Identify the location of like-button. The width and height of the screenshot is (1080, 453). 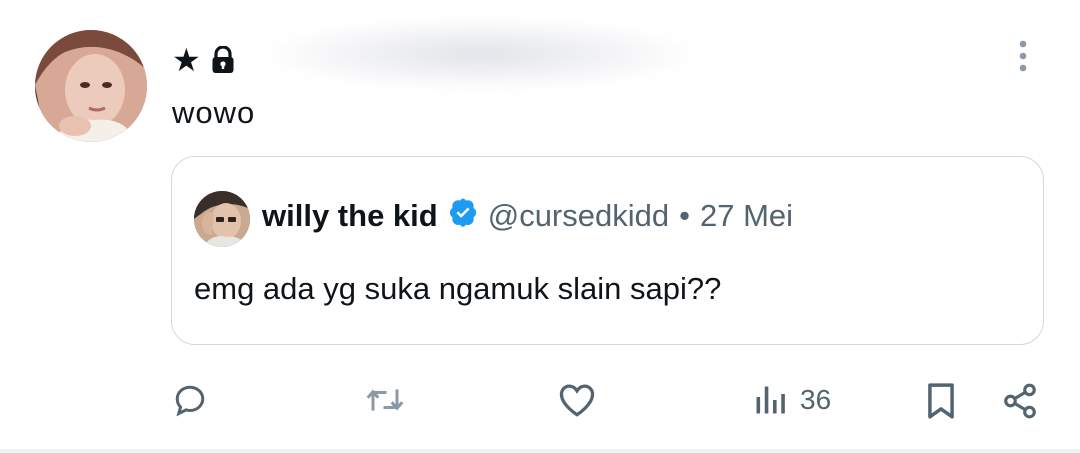
(577, 400).